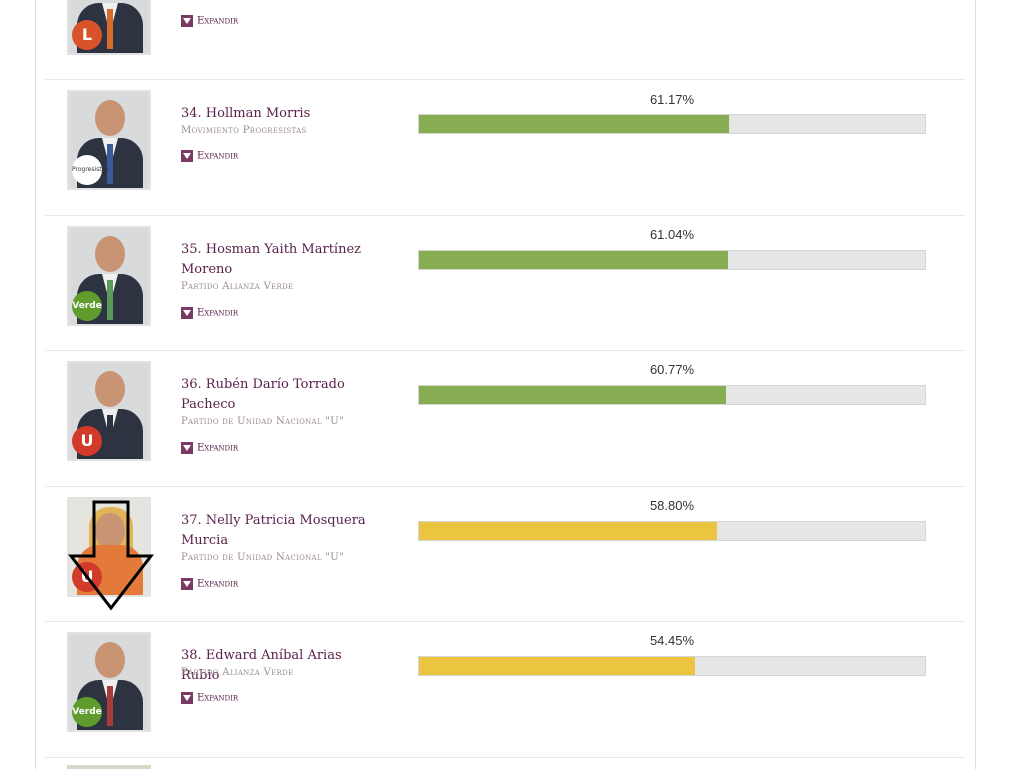 The height and width of the screenshot is (769, 1024). What do you see at coordinates (276, 114) in the screenshot?
I see `candidate-name: 34. Hollman Morris` at bounding box center [276, 114].